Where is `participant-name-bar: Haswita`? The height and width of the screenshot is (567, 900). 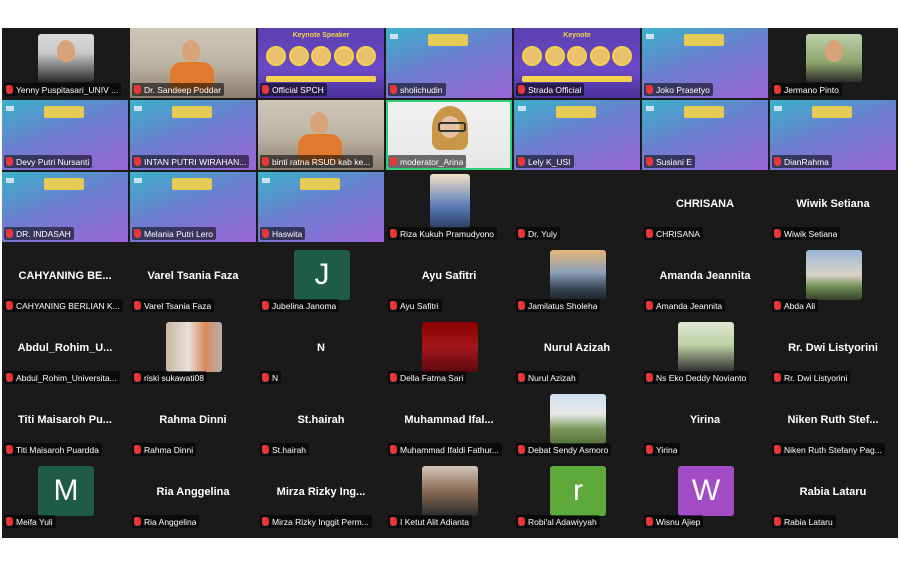 participant-name-bar: Haswita is located at coordinates (283, 233).